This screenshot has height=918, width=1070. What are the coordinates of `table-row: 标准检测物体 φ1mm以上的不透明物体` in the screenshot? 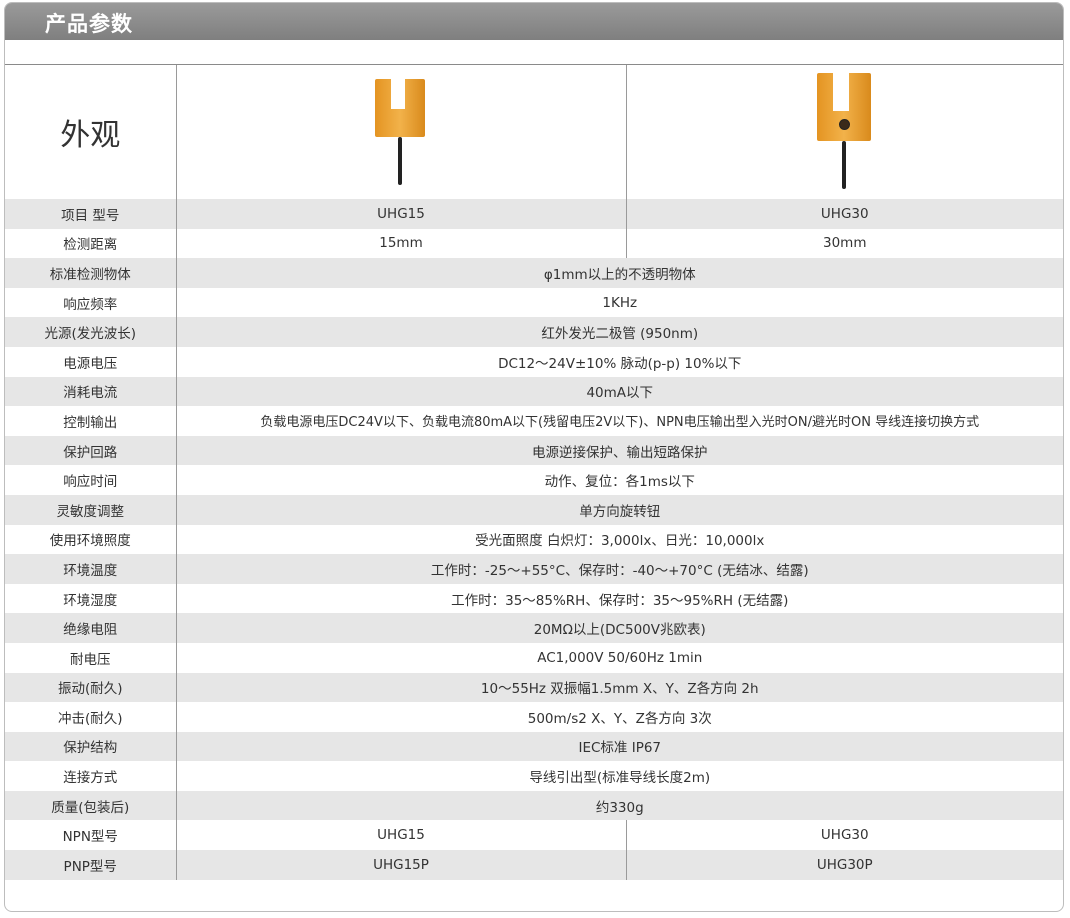 It's located at (534, 273).